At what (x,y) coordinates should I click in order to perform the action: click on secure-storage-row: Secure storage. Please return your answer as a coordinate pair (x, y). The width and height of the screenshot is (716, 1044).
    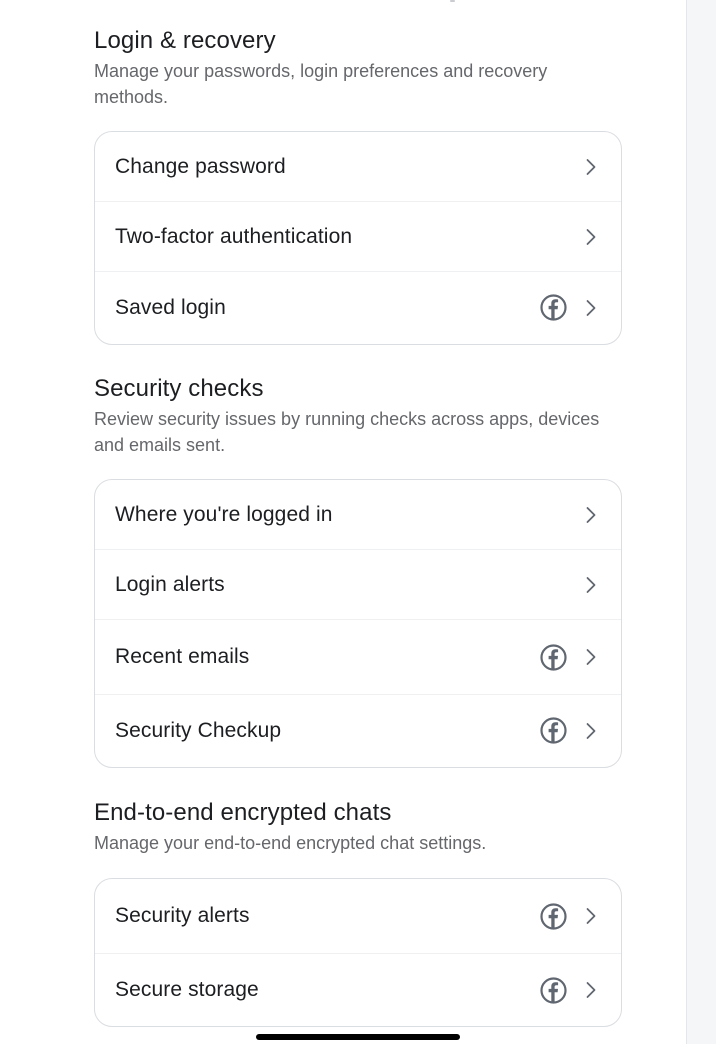
    Looking at the image, I should click on (358, 989).